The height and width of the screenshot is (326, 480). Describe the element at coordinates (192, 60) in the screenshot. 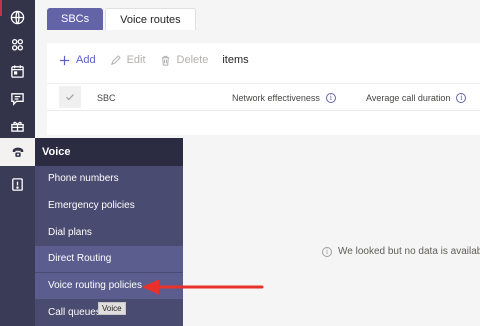

I see `delete-label: Delete` at that location.